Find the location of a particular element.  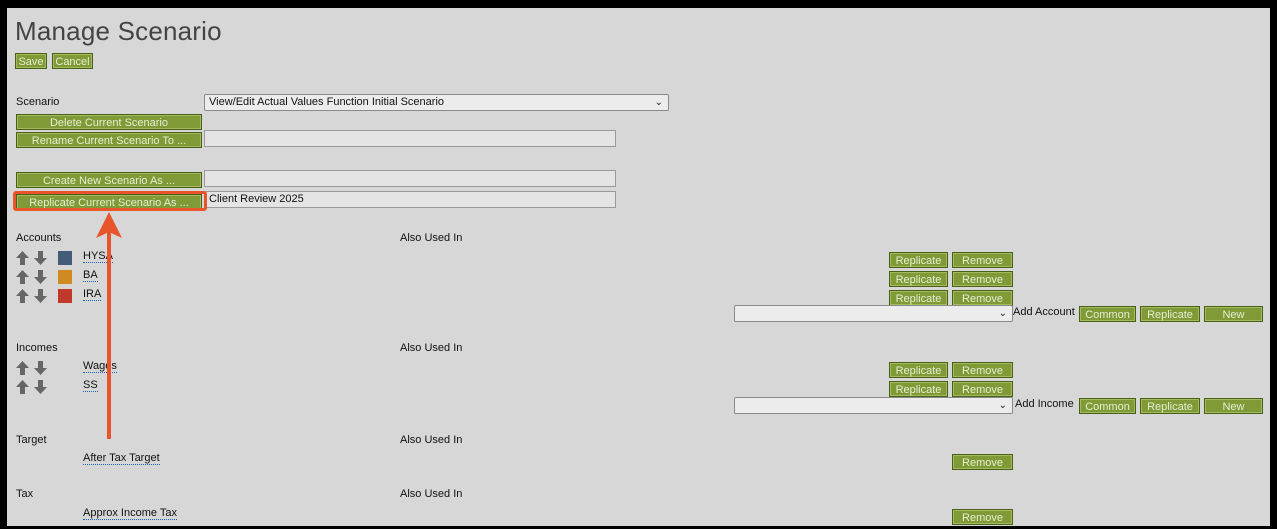

rename-scenario-input is located at coordinates (410, 138).